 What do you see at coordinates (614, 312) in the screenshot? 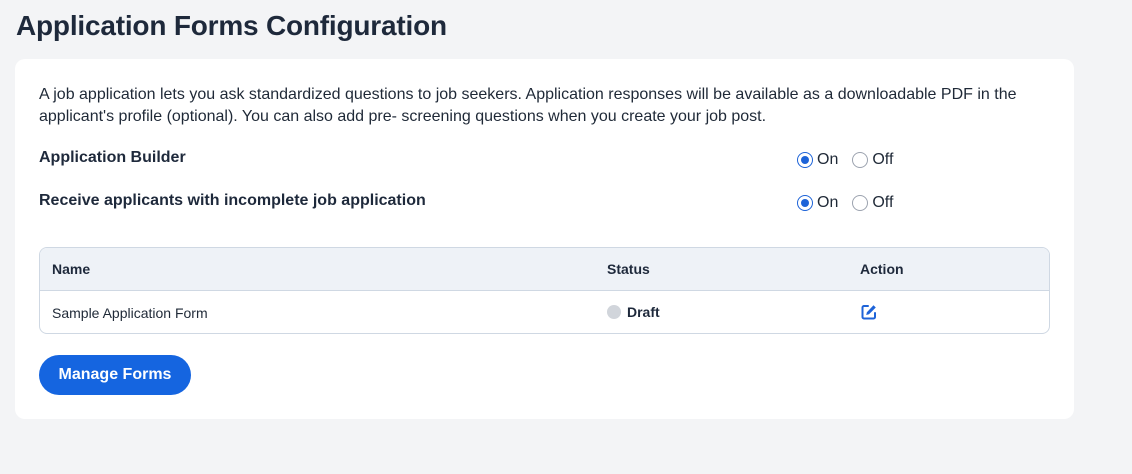
I see `status-dot-icon` at bounding box center [614, 312].